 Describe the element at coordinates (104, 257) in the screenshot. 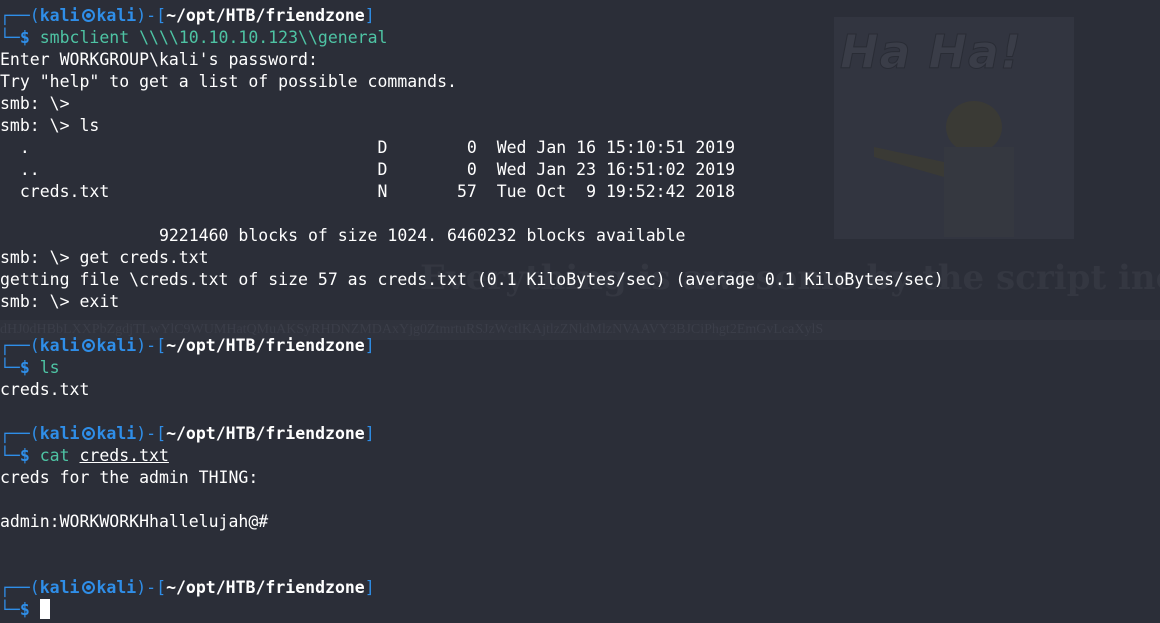

I see `output-line: smb: \> get creds.txt` at that location.